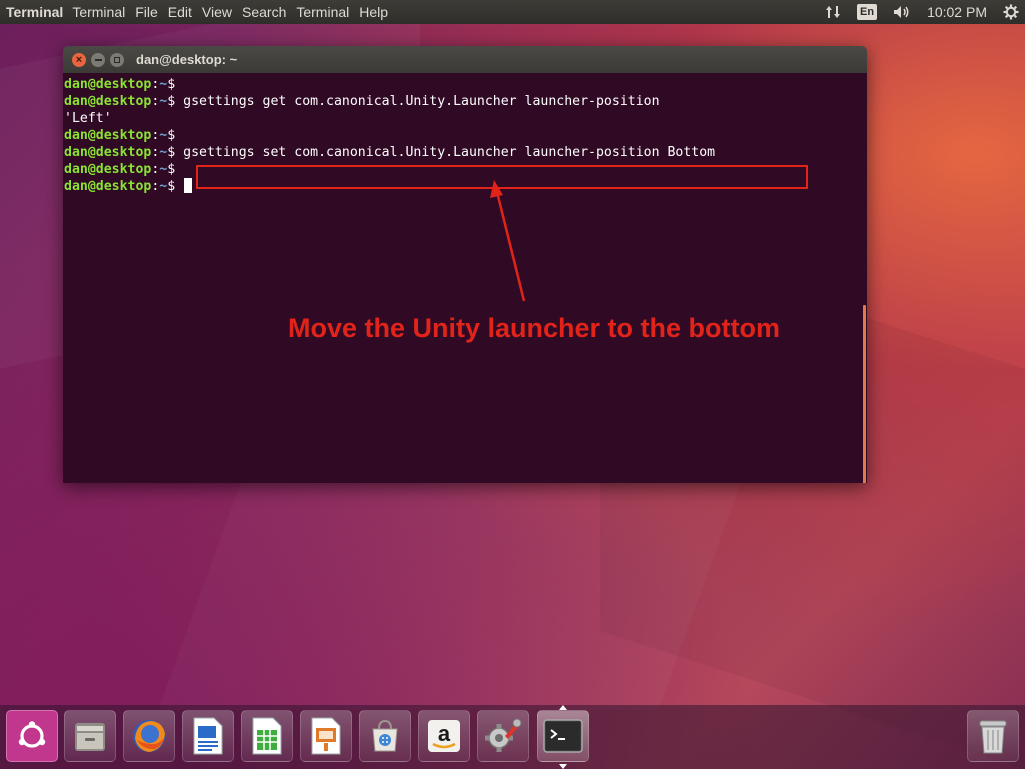  I want to click on terminal-launcher-button, so click(563, 736).